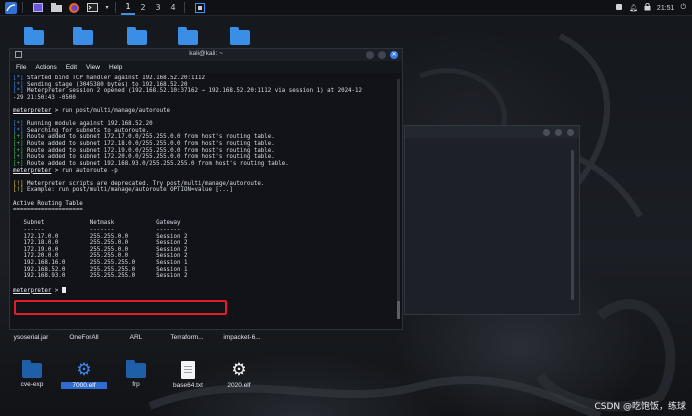  Describe the element at coordinates (202, 256) in the screenshot. I see `terminal-line: 172.20.0.0 255.255.0.0 Session 2` at that location.